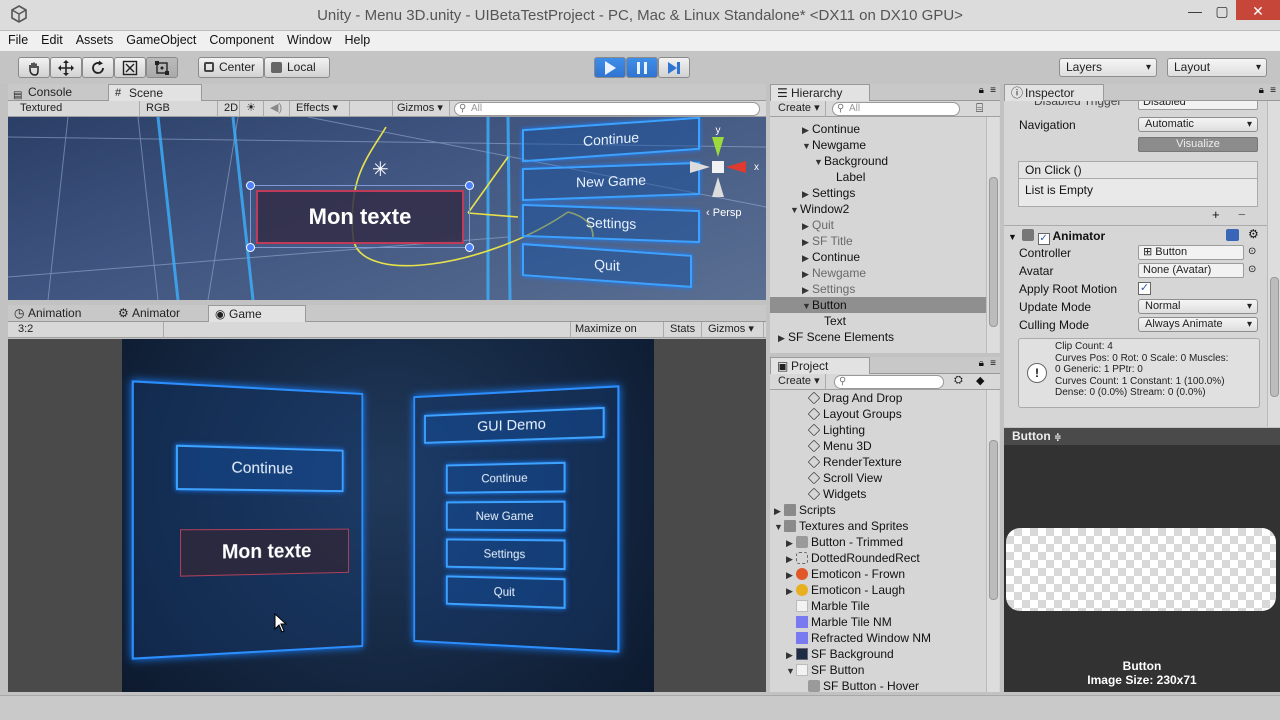 This screenshot has width=1280, height=720. I want to click on scale-tool-button, so click(130, 67).